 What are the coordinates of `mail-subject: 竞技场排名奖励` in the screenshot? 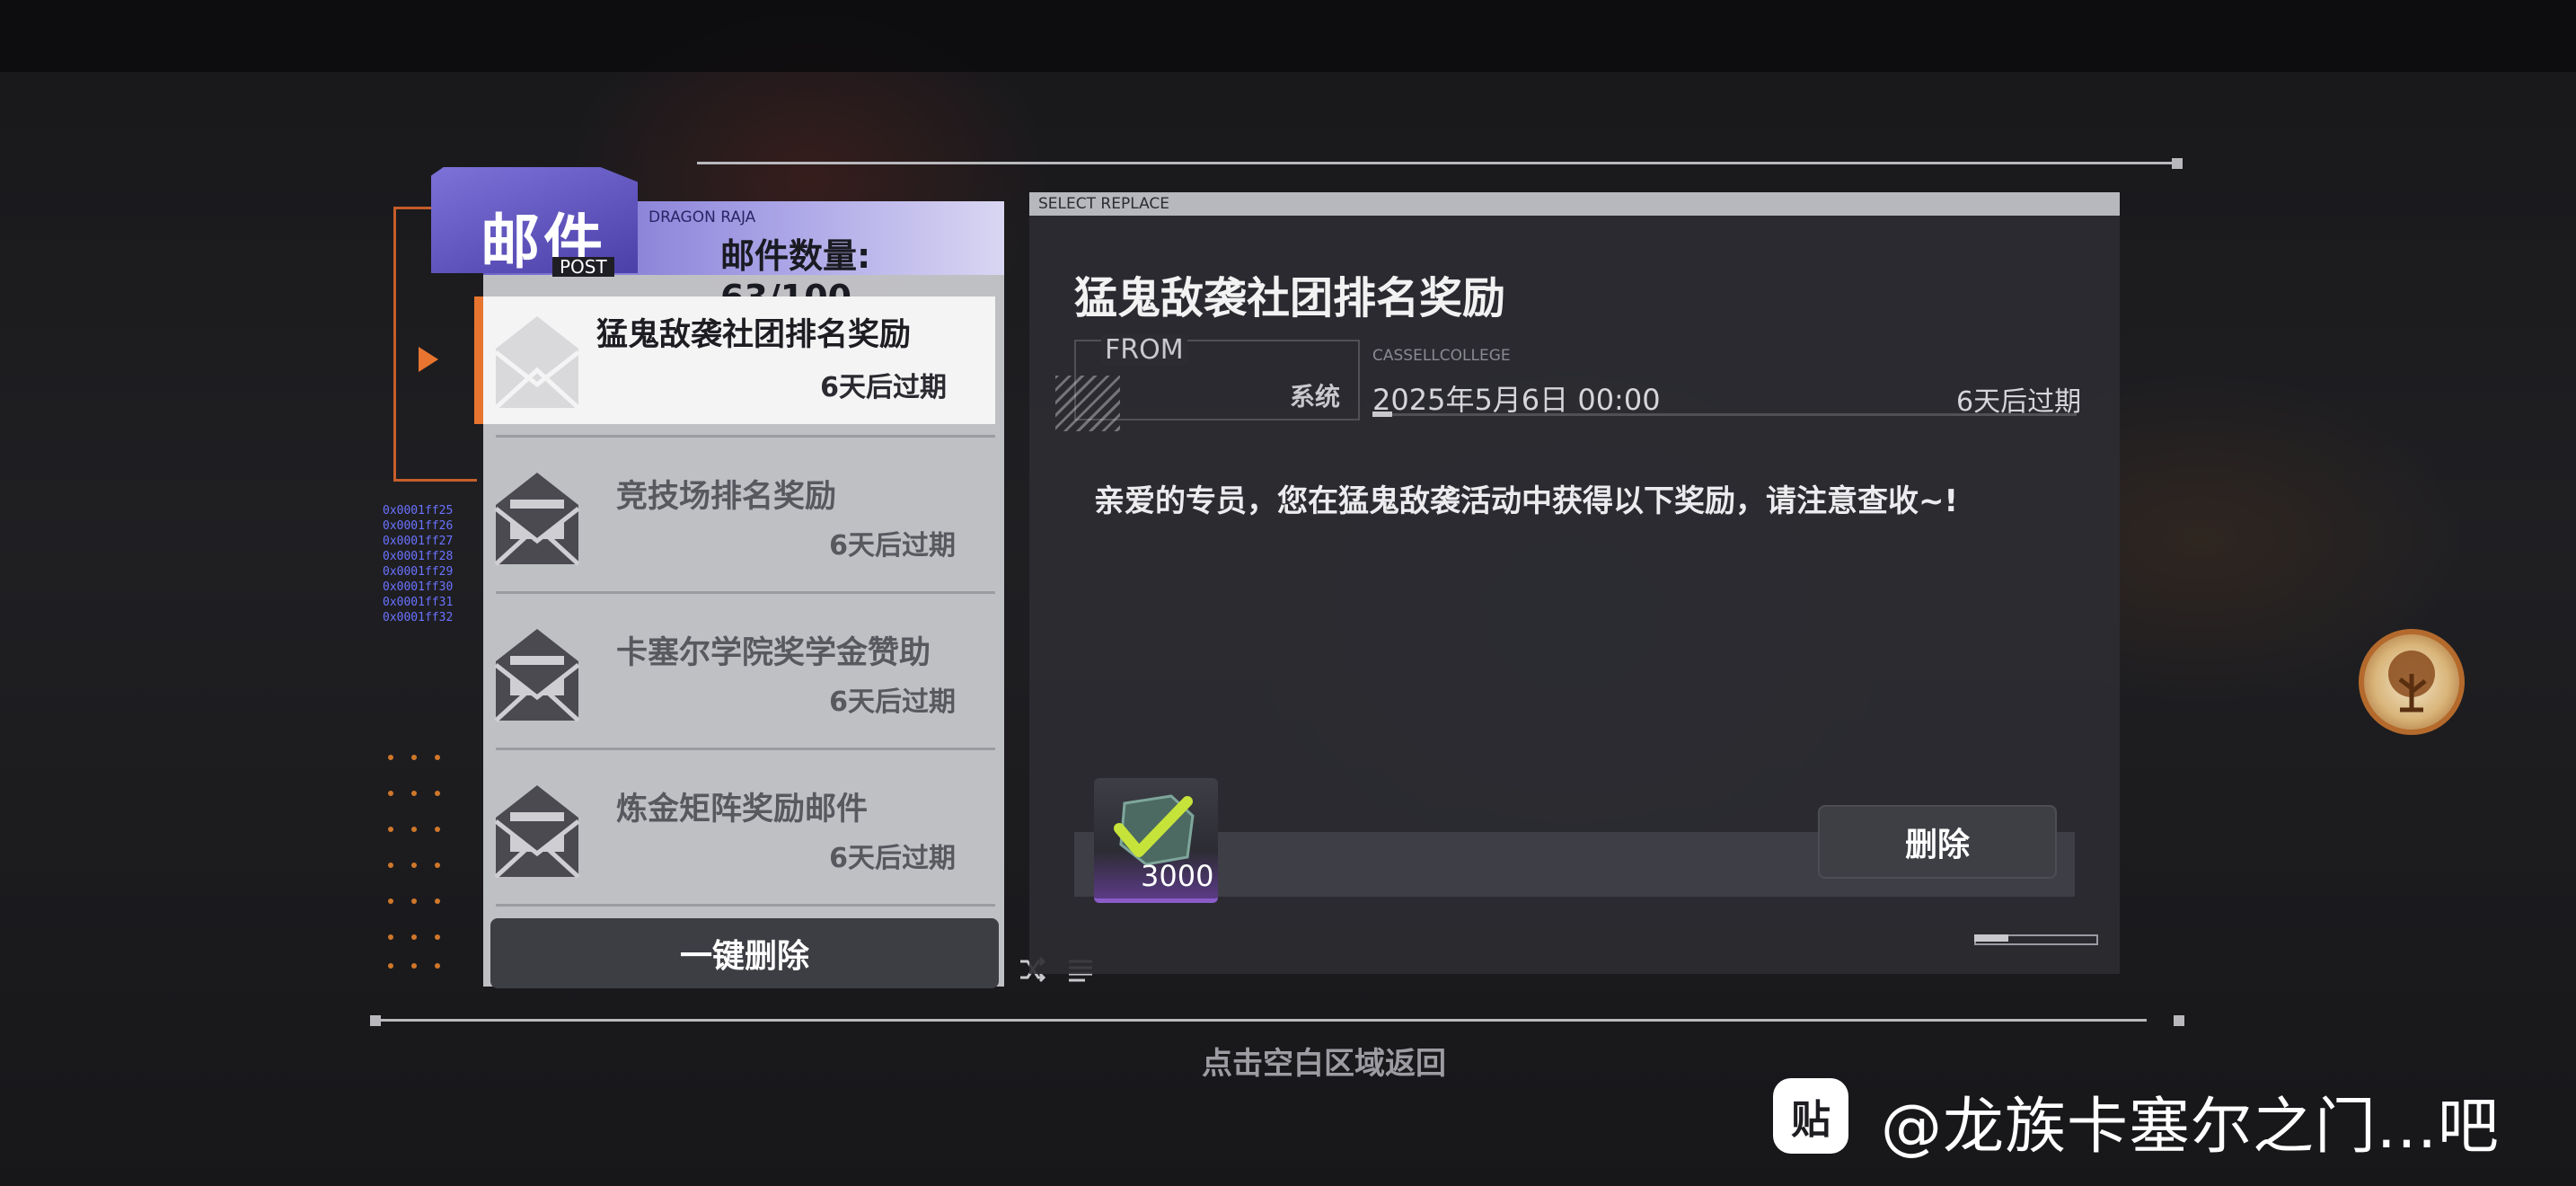 It's located at (726, 497).